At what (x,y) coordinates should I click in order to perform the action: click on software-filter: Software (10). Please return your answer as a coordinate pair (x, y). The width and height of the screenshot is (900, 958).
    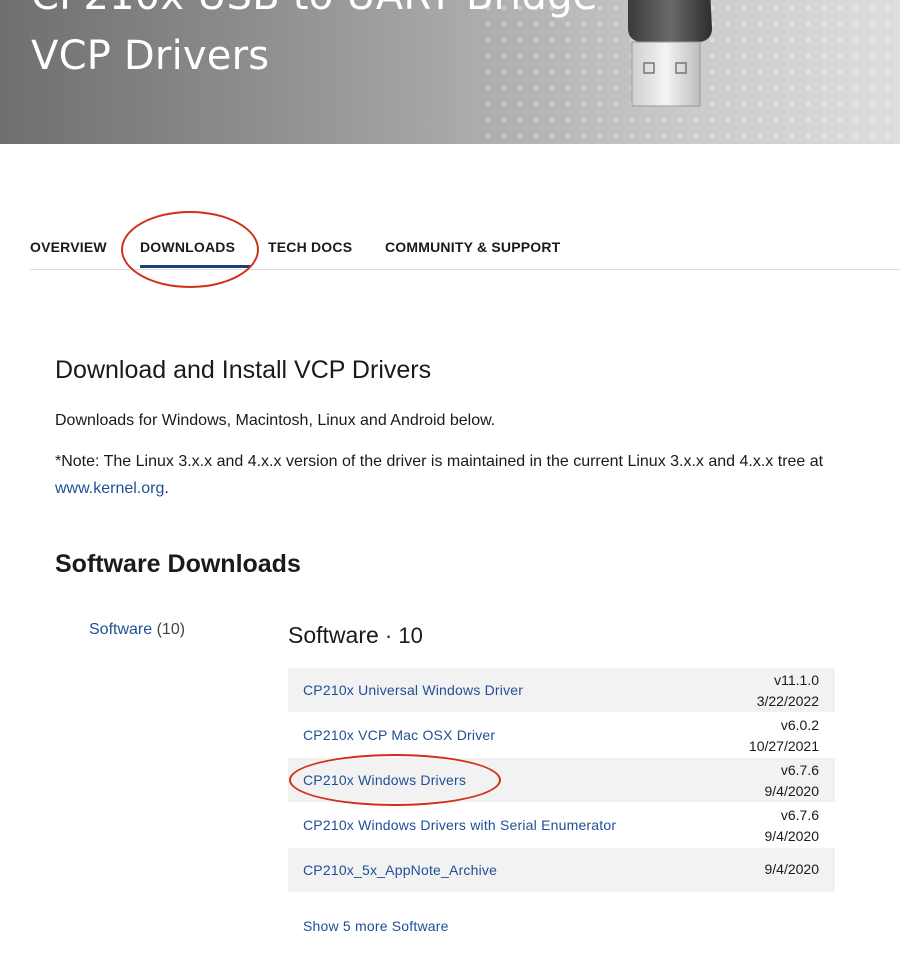
    Looking at the image, I should click on (137, 630).